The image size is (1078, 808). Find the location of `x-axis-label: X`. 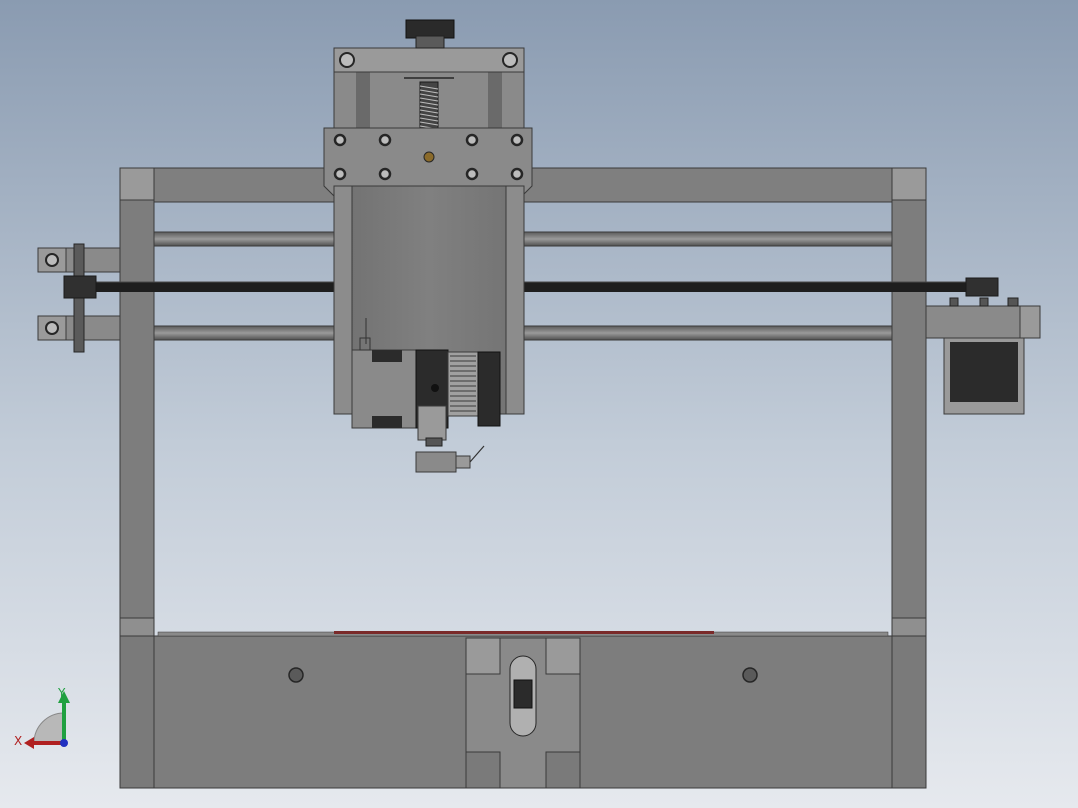

x-axis-label: X is located at coordinates (18, 741).